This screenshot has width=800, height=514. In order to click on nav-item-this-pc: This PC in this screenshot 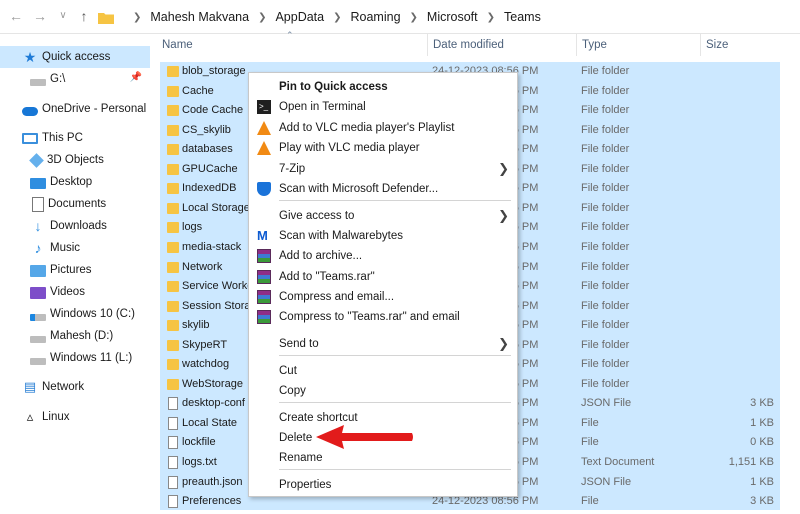, I will do `click(75, 138)`.